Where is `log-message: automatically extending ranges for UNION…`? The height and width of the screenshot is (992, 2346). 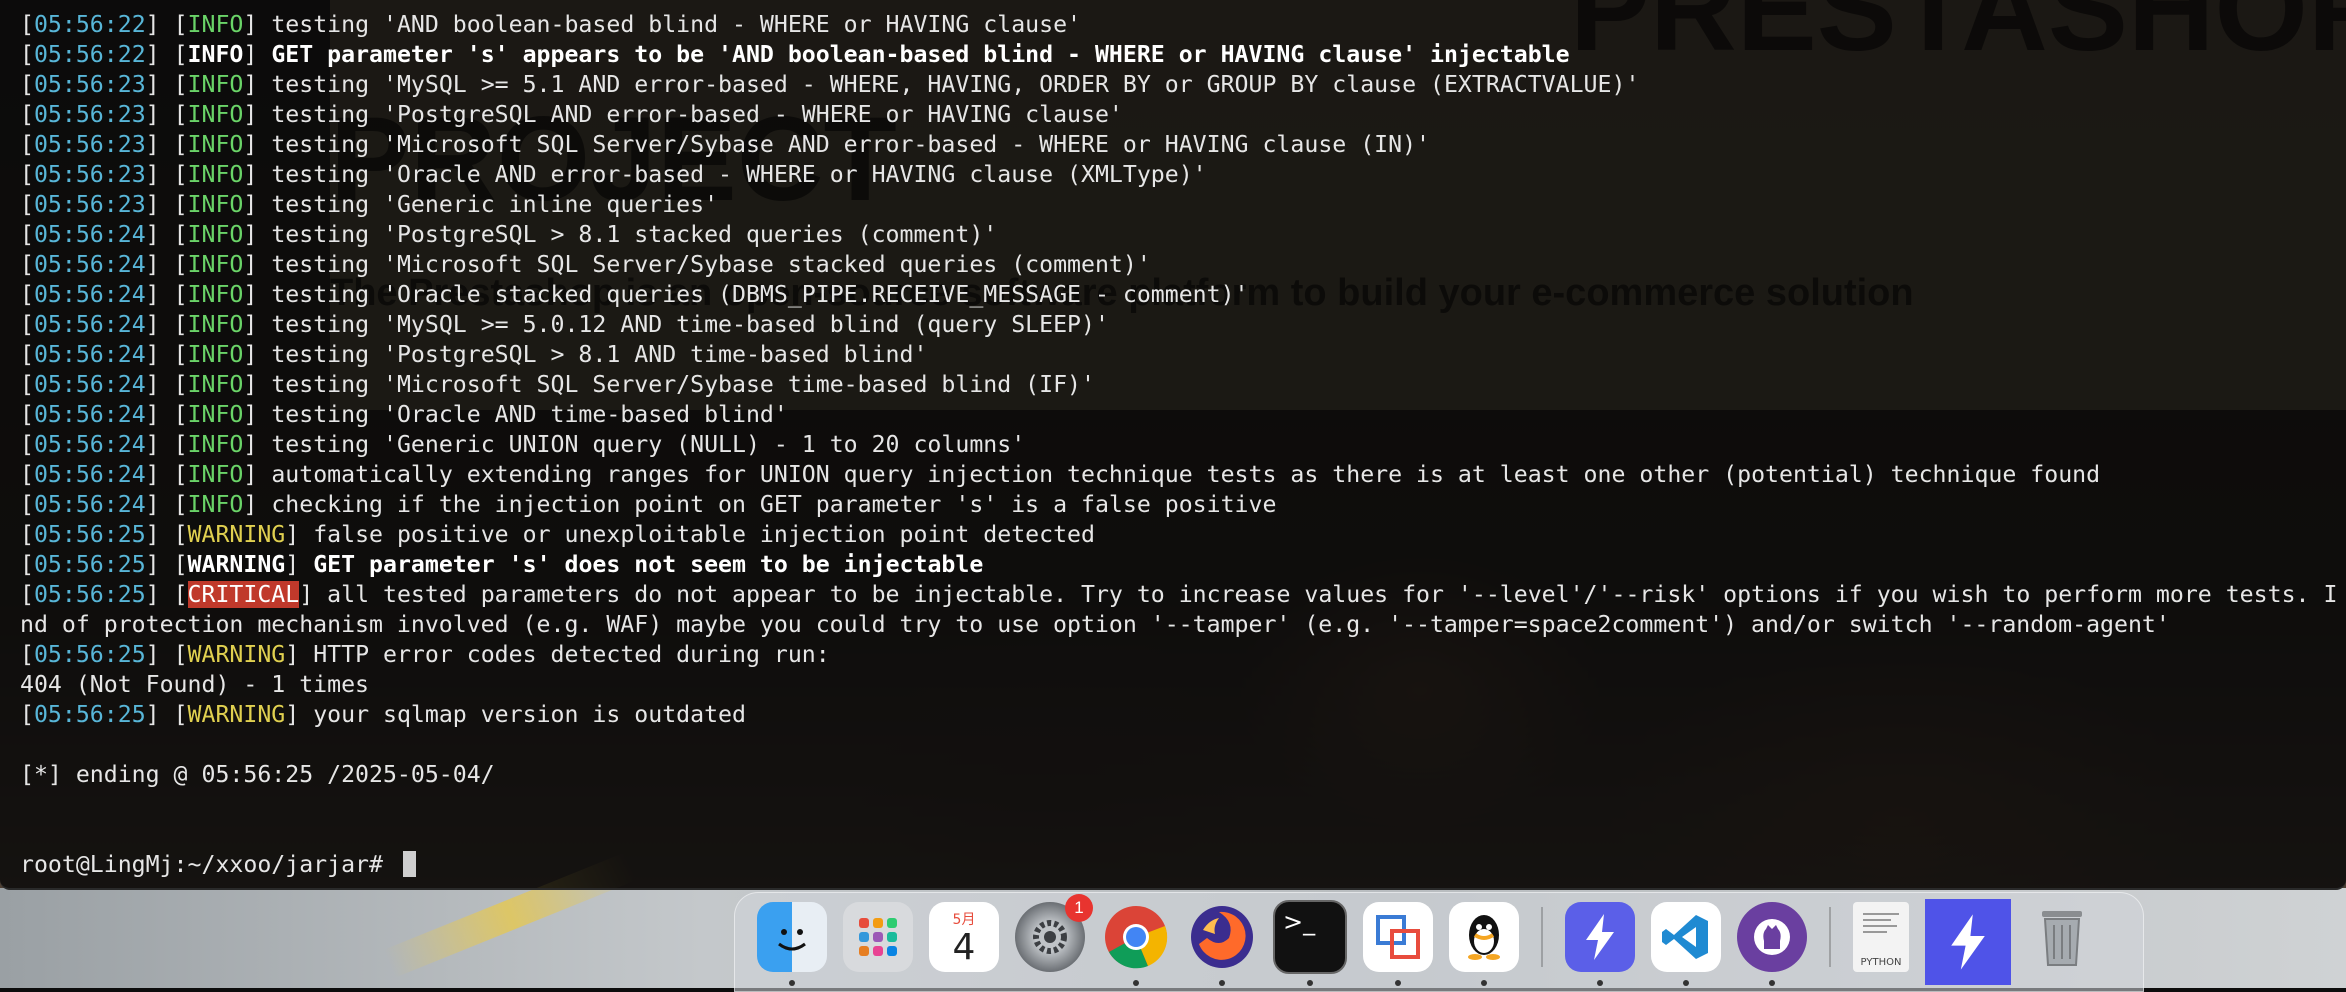 log-message: automatically extending ranges for UNION… is located at coordinates (1186, 474).